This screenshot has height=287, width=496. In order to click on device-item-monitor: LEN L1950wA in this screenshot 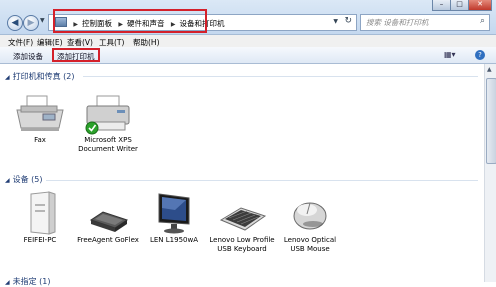, I will do `click(174, 217)`.